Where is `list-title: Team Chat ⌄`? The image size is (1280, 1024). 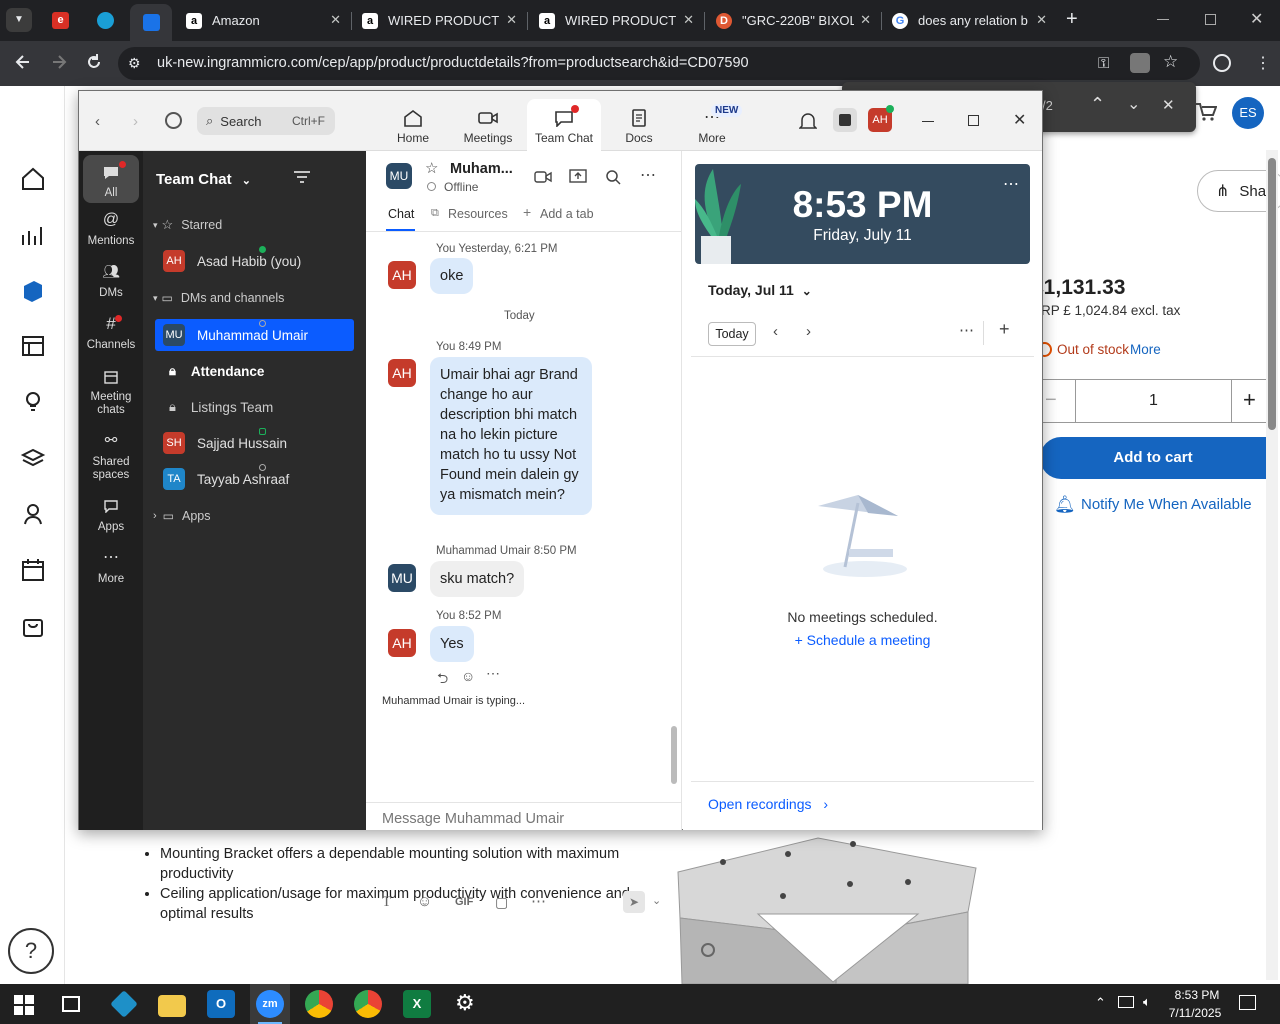
list-title: Team Chat ⌄ is located at coordinates (203, 179).